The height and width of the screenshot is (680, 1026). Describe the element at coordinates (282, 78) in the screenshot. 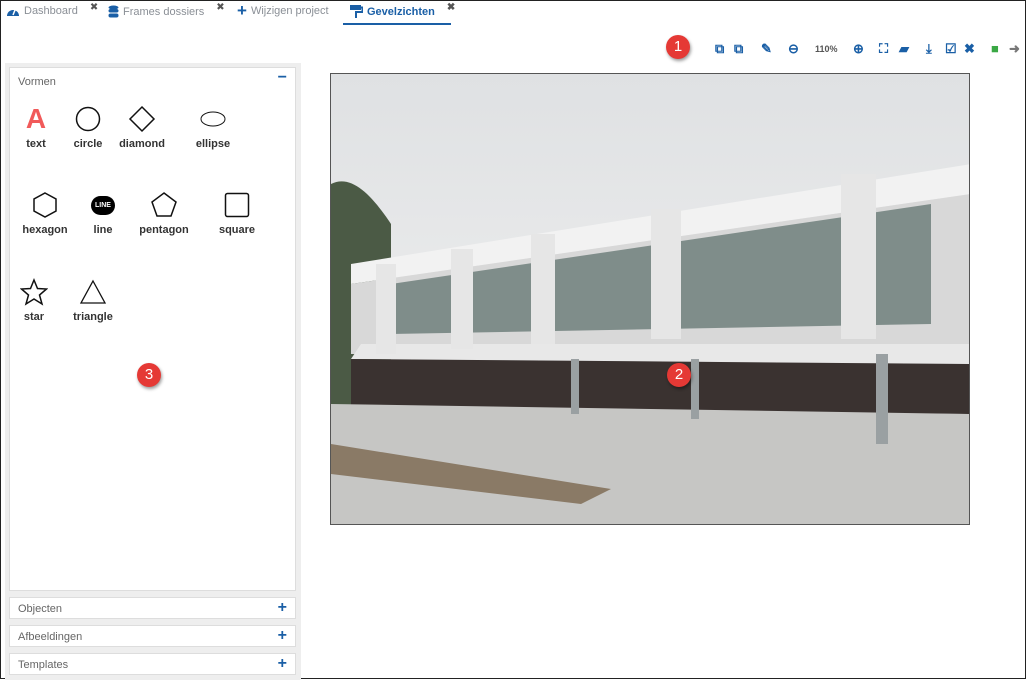

I see `collapse-icon: −` at that location.